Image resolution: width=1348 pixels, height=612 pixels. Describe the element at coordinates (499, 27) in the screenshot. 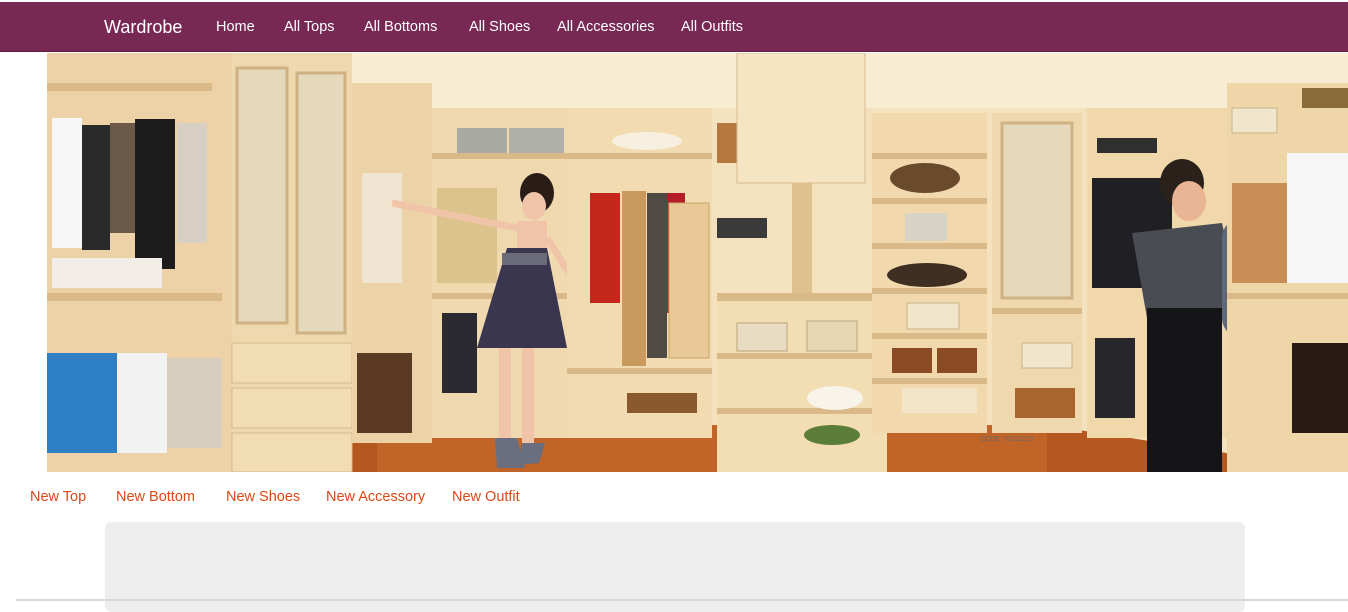

I see `nav-all-shoes-link: All Shoes` at that location.